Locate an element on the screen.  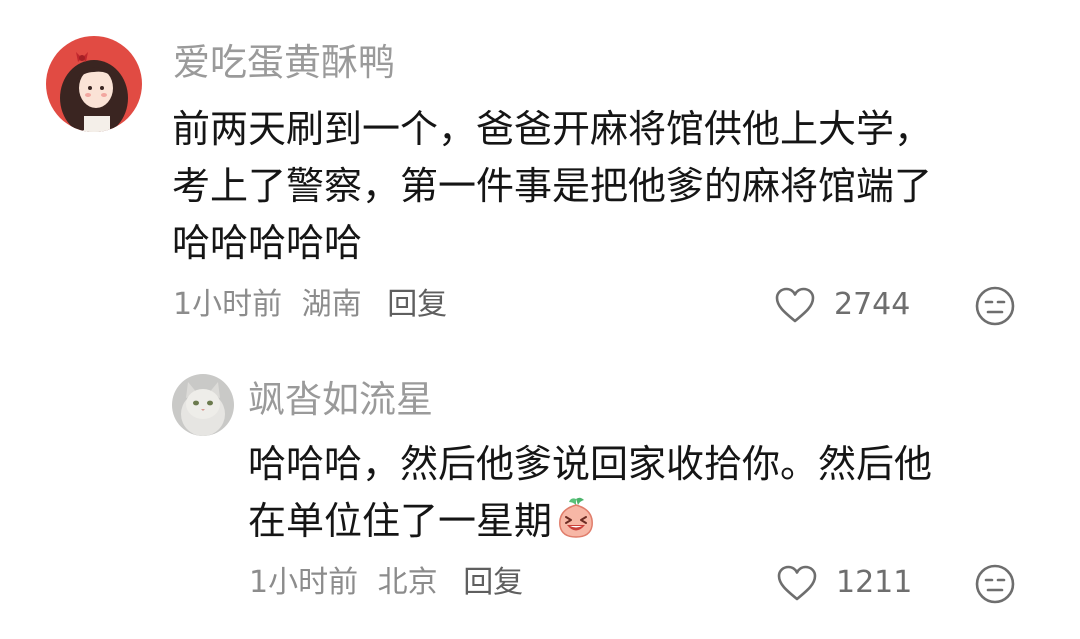
comment-meta: 1小时前 北京 回复 is located at coordinates (391, 583).